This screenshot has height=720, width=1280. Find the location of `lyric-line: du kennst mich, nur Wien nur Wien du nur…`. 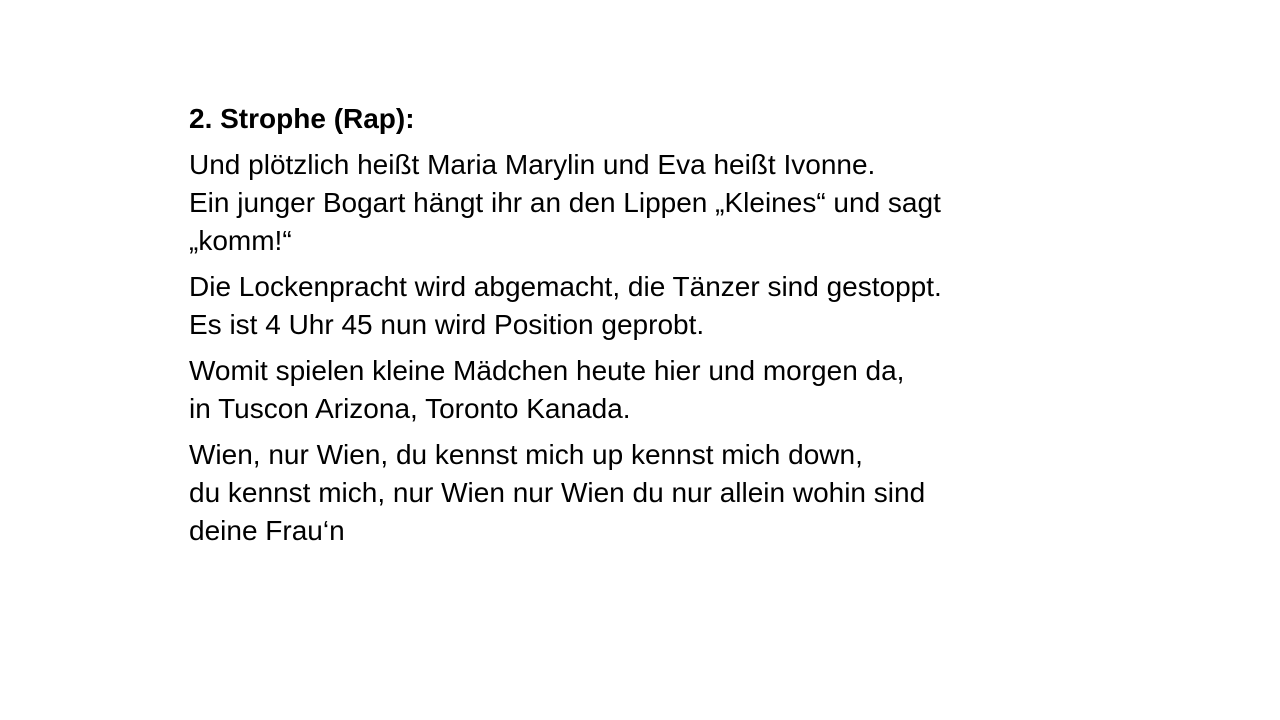

lyric-line: du kennst mich, nur Wien nur Wien du nur… is located at coordinates (557, 492).